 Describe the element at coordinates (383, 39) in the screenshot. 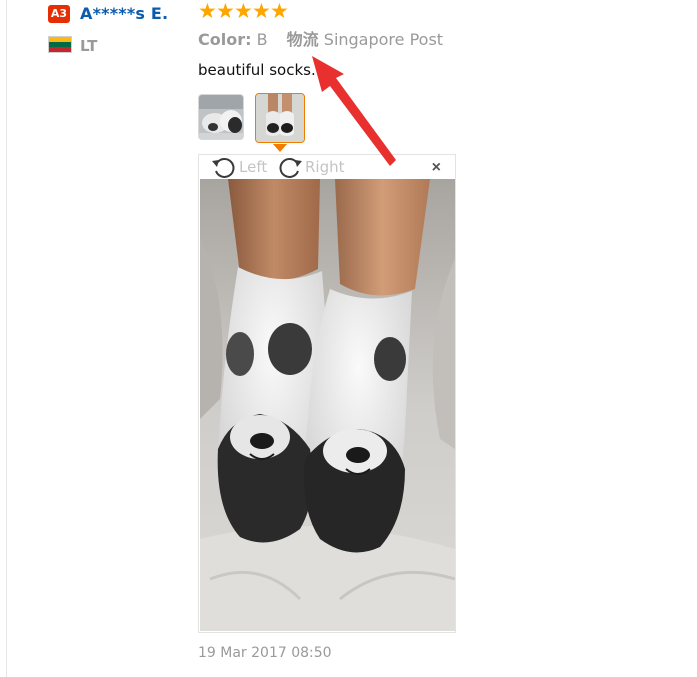

I see `shipping-attribute-value: Singapore Post` at that location.